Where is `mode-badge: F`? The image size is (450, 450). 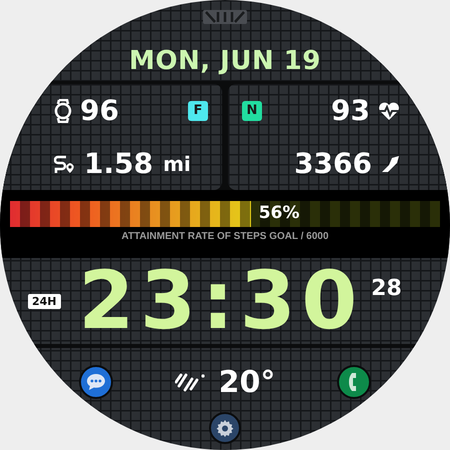 mode-badge: F is located at coordinates (198, 110).